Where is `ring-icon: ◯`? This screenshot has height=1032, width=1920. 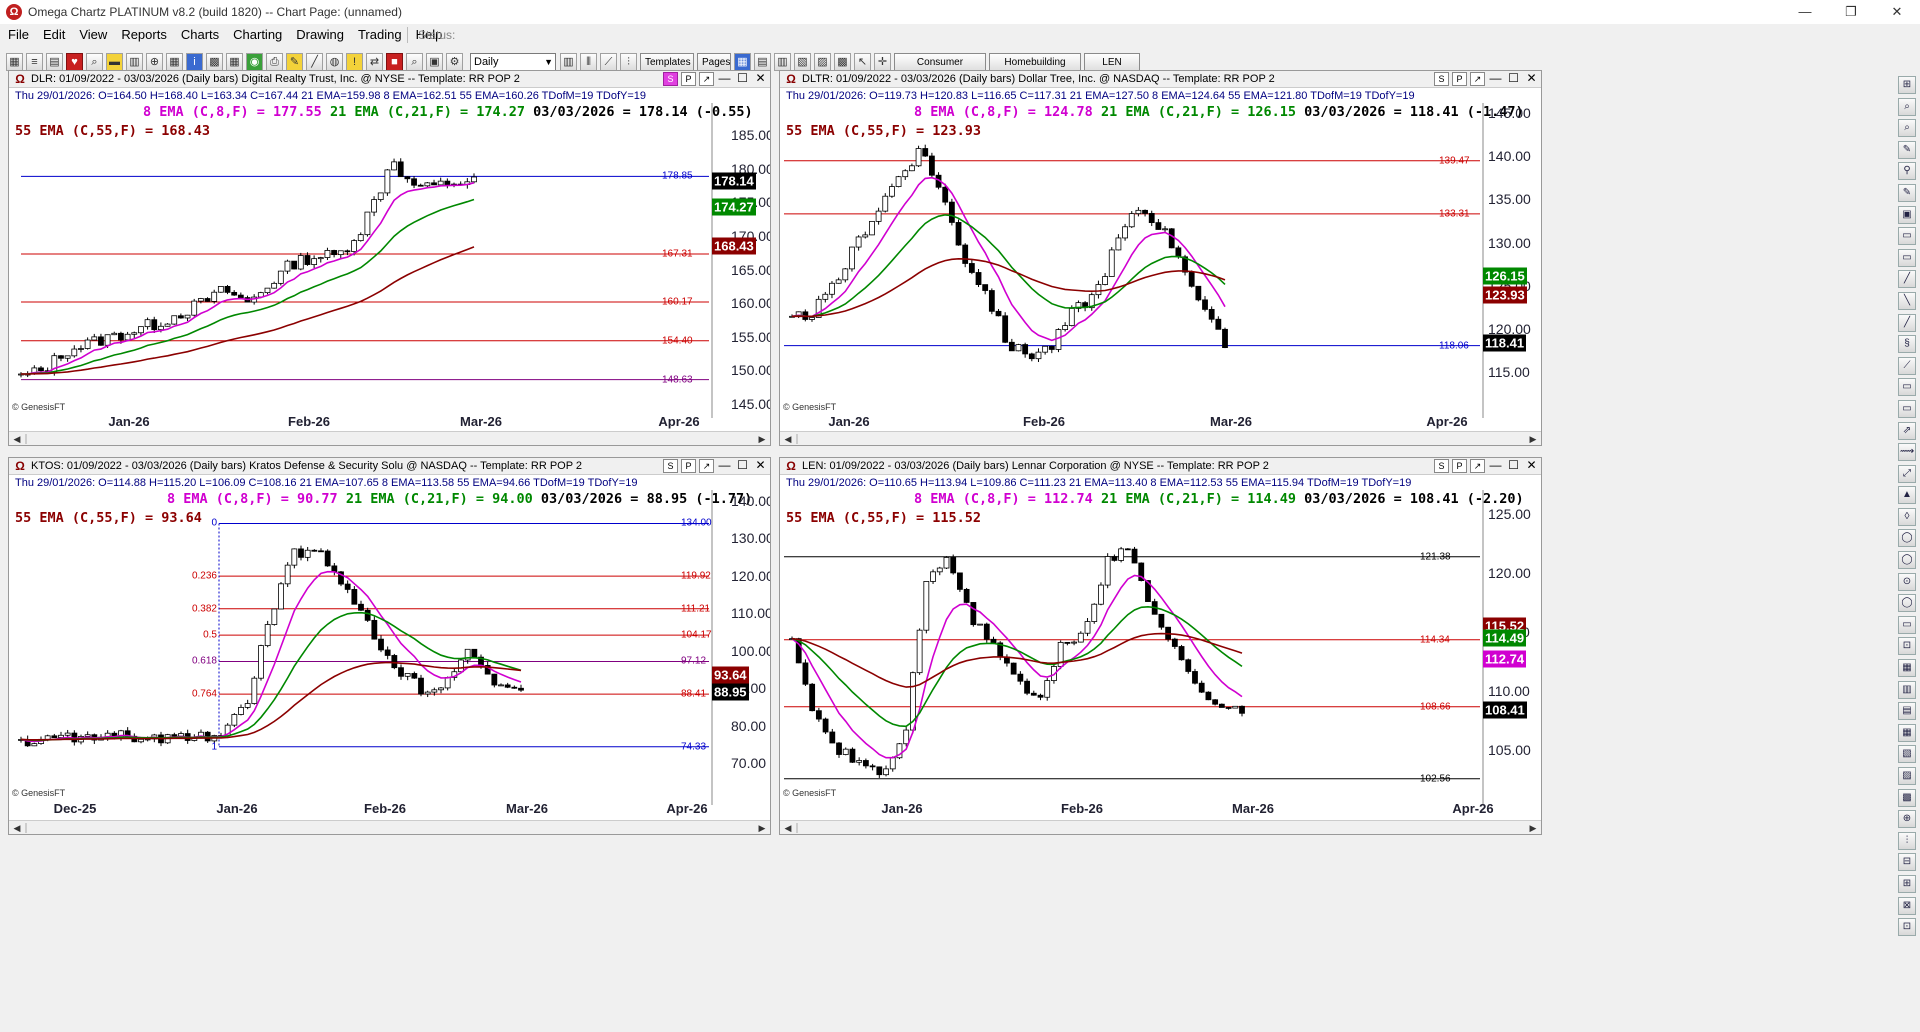
ring-icon: ◯ is located at coordinates (1907, 603).